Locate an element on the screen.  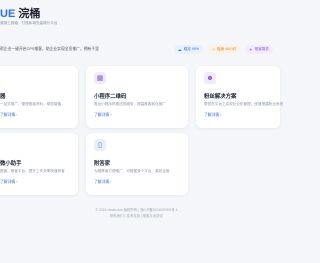
users-icon: ☻ is located at coordinates (210, 78).